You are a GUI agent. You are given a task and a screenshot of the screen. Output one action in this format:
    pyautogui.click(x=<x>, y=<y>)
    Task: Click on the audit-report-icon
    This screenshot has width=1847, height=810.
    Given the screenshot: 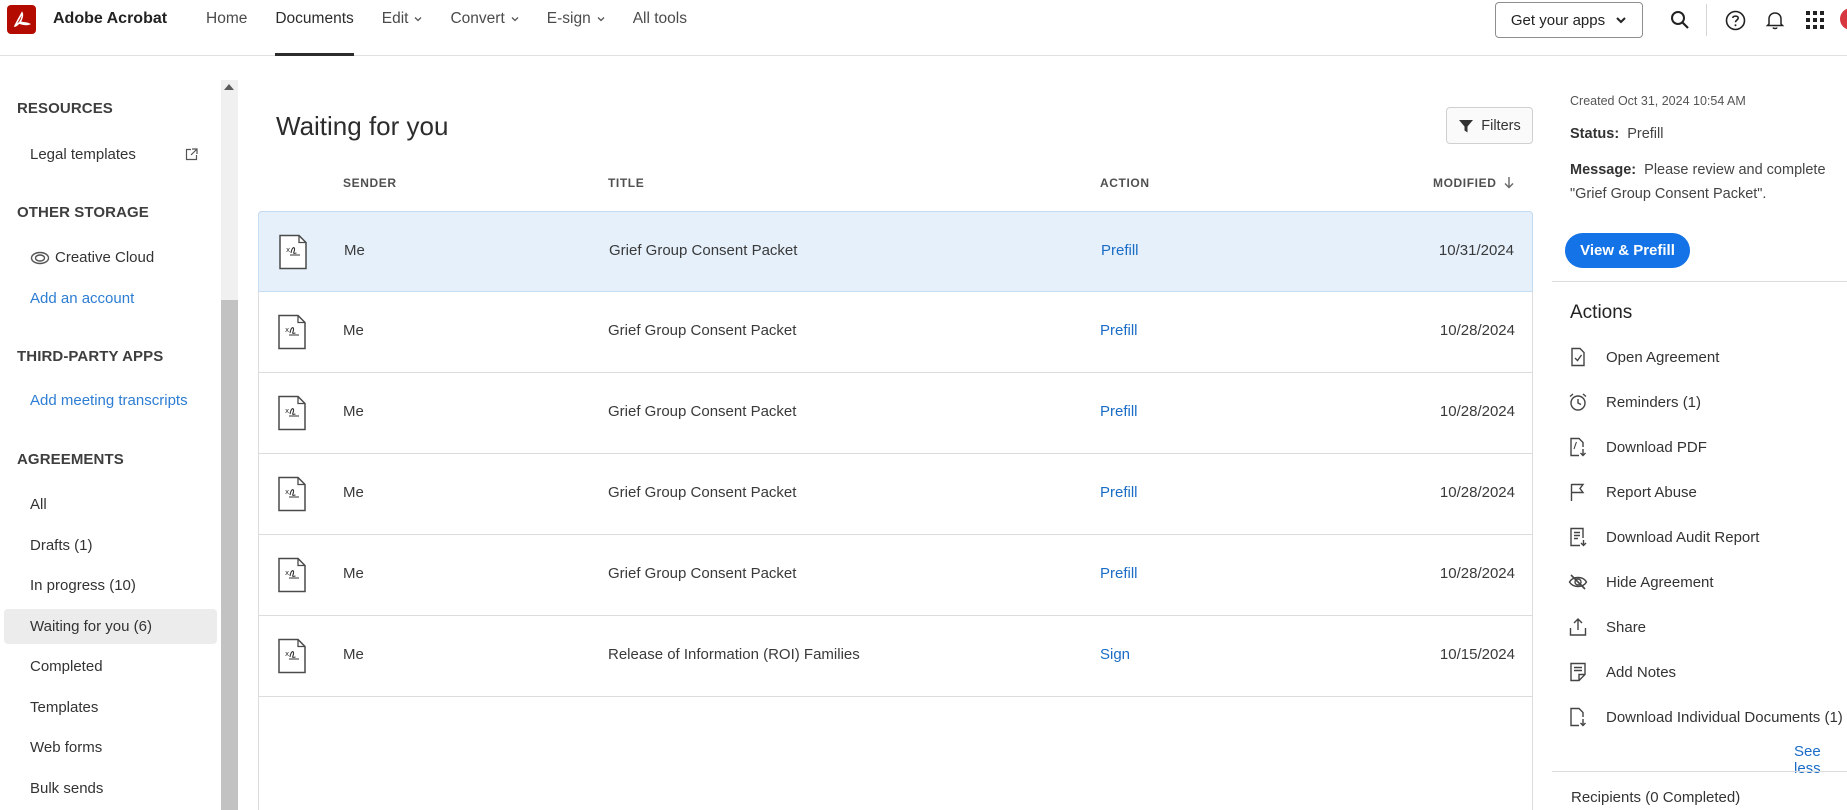 What is the action you would take?
    pyautogui.click(x=1578, y=537)
    